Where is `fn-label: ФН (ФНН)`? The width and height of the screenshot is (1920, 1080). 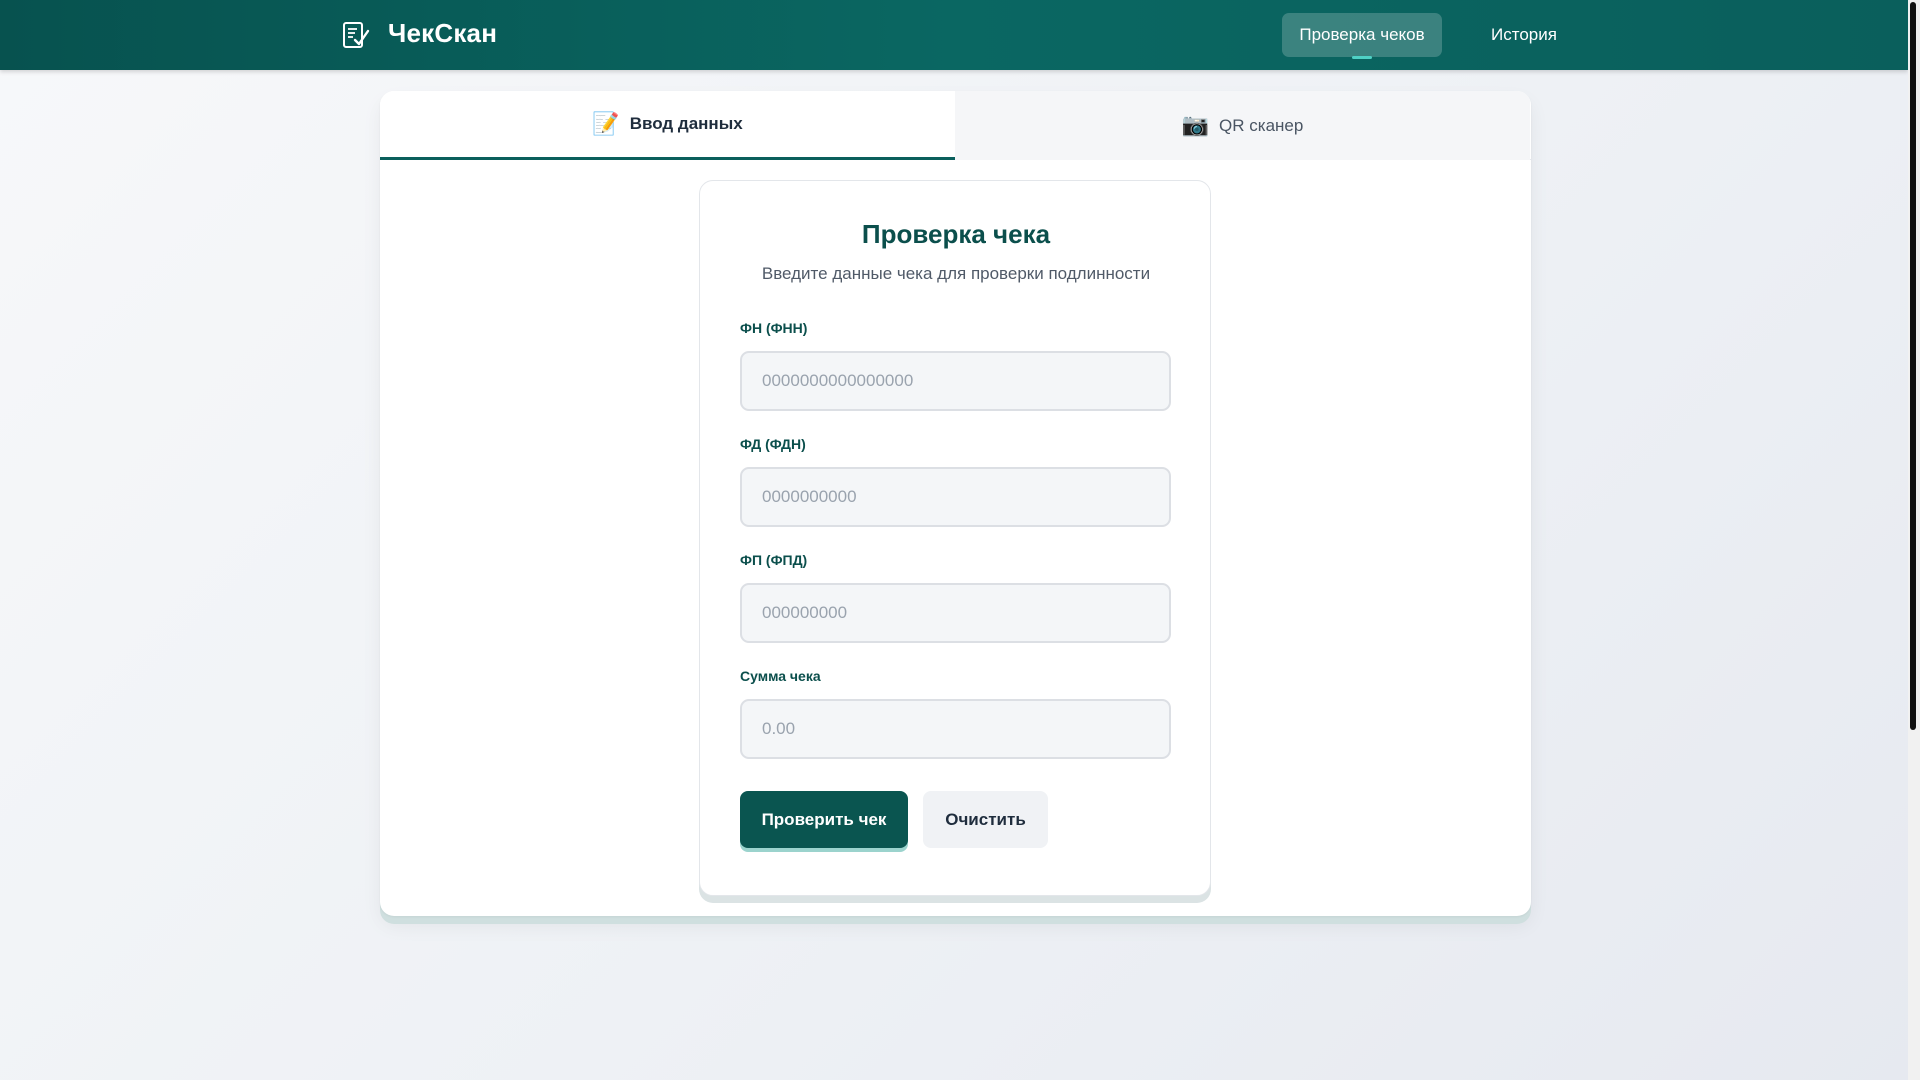 fn-label: ФН (ФНН) is located at coordinates (774, 328).